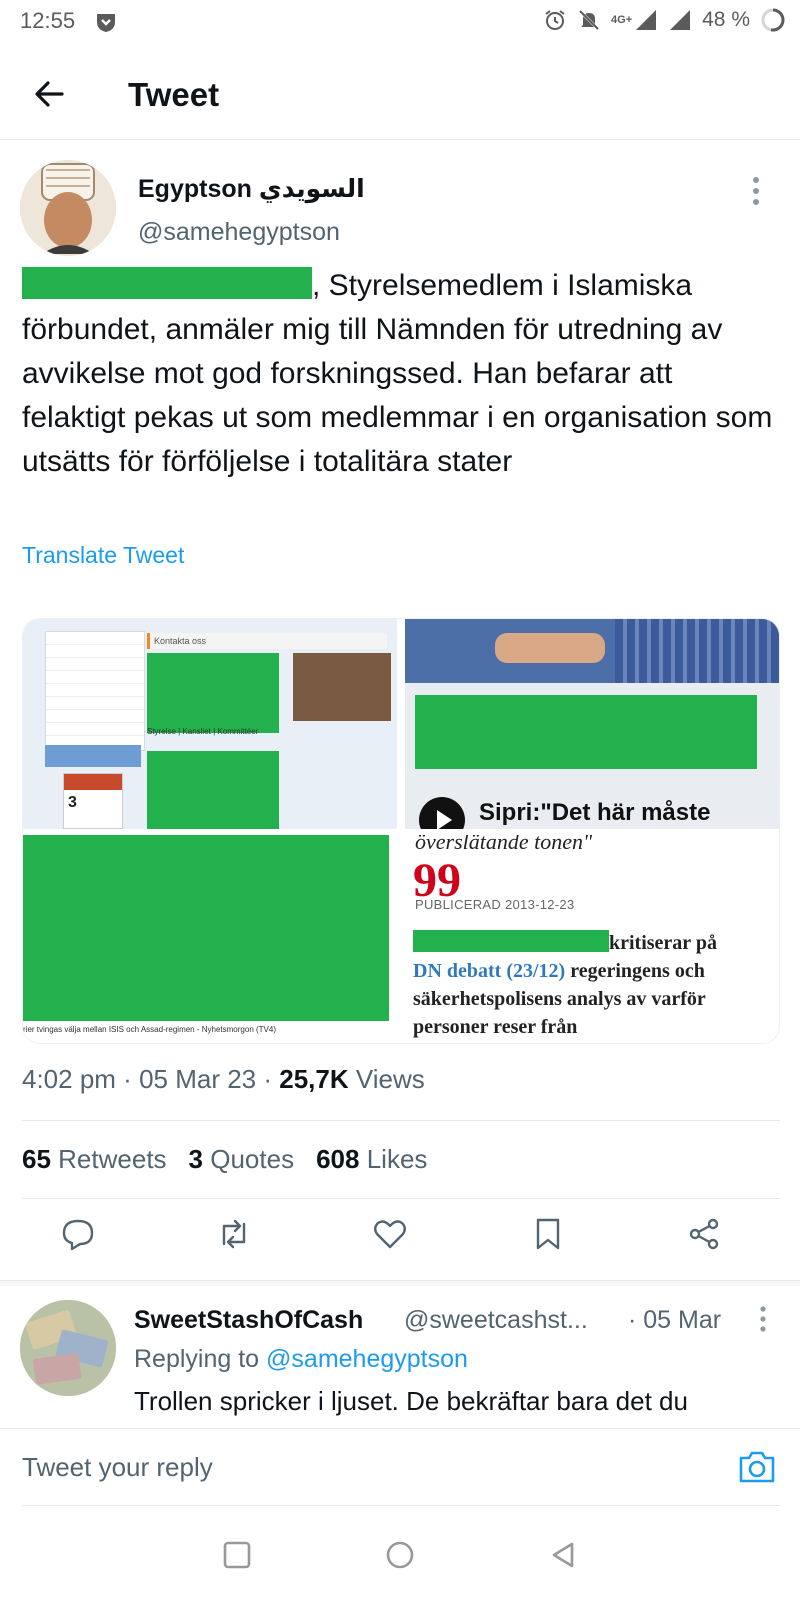 Image resolution: width=800 pixels, height=1600 pixels. I want to click on camera-icon, so click(757, 1467).